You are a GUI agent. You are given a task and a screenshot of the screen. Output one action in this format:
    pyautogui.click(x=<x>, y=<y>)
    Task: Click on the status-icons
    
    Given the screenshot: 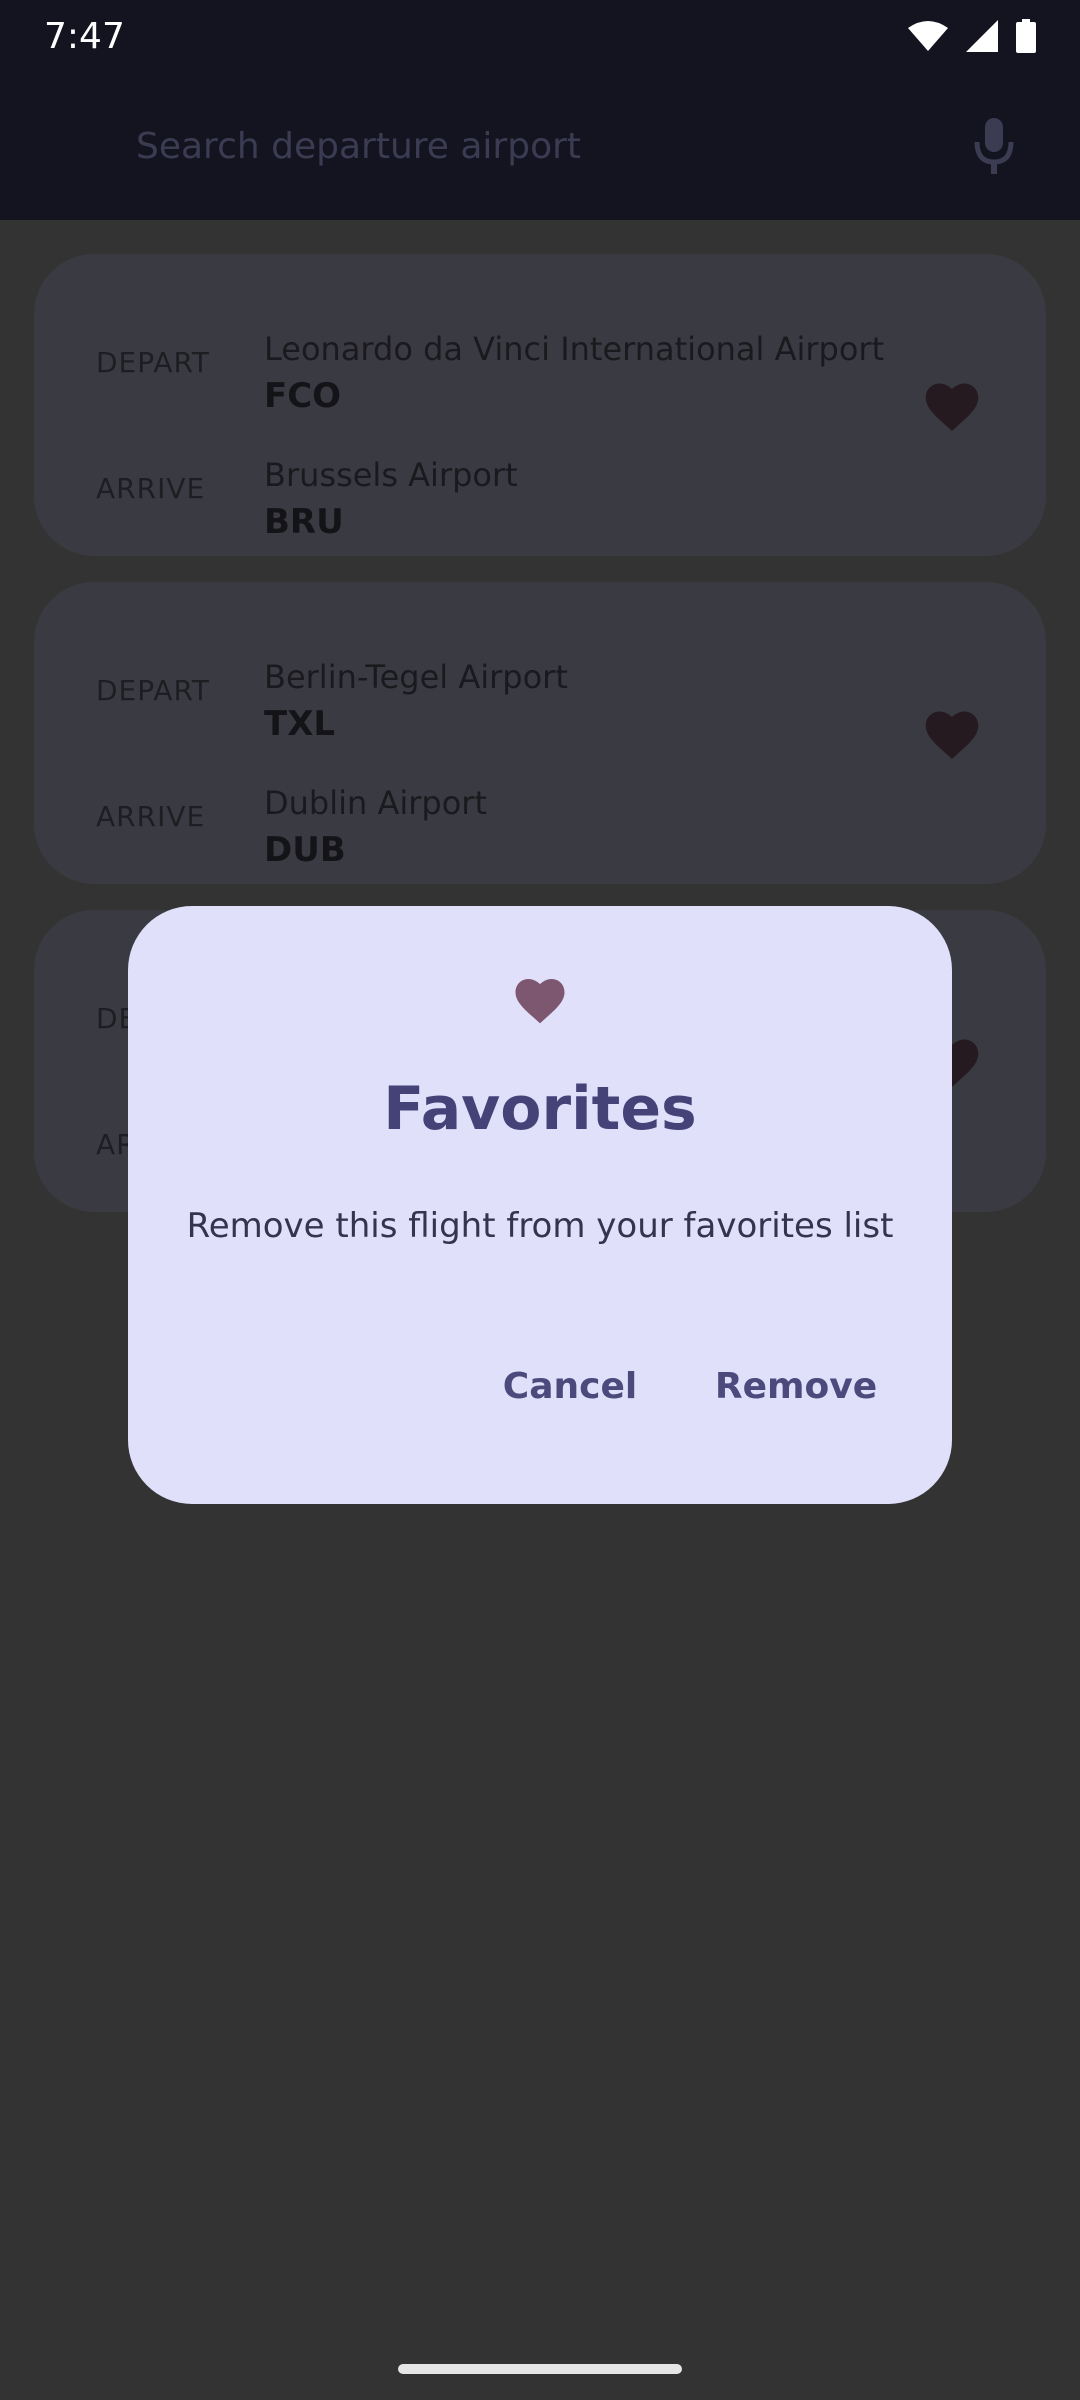 What is the action you would take?
    pyautogui.click(x=972, y=36)
    